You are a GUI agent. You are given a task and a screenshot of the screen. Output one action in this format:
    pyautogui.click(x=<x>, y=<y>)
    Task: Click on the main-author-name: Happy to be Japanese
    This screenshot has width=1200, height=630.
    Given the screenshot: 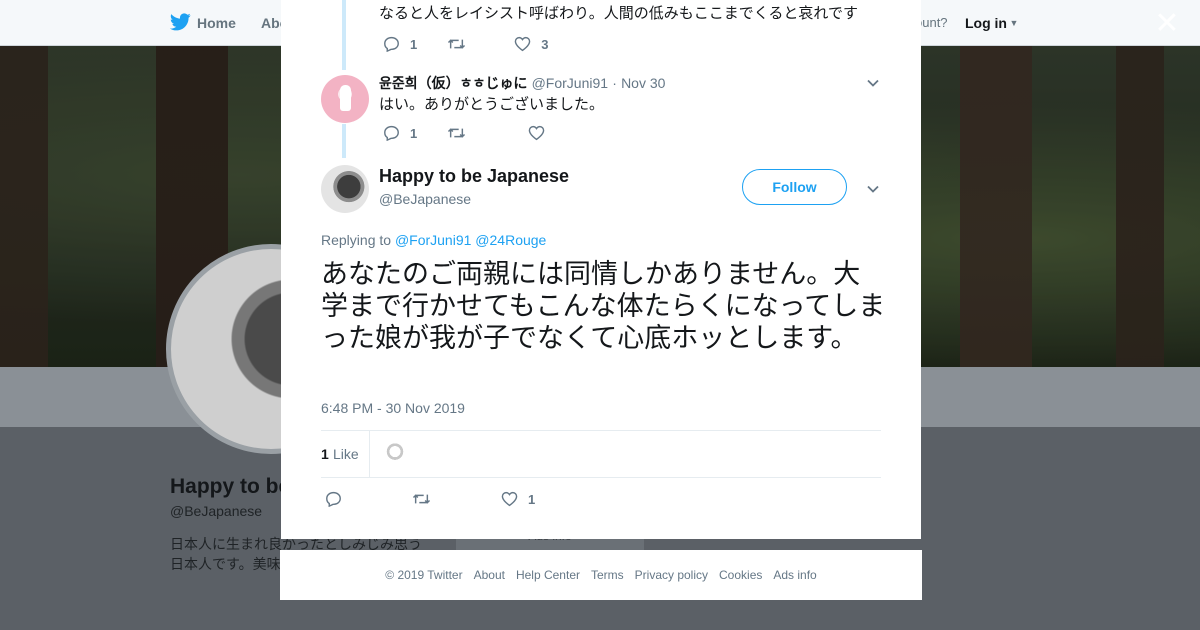 What is the action you would take?
    pyautogui.click(x=474, y=176)
    